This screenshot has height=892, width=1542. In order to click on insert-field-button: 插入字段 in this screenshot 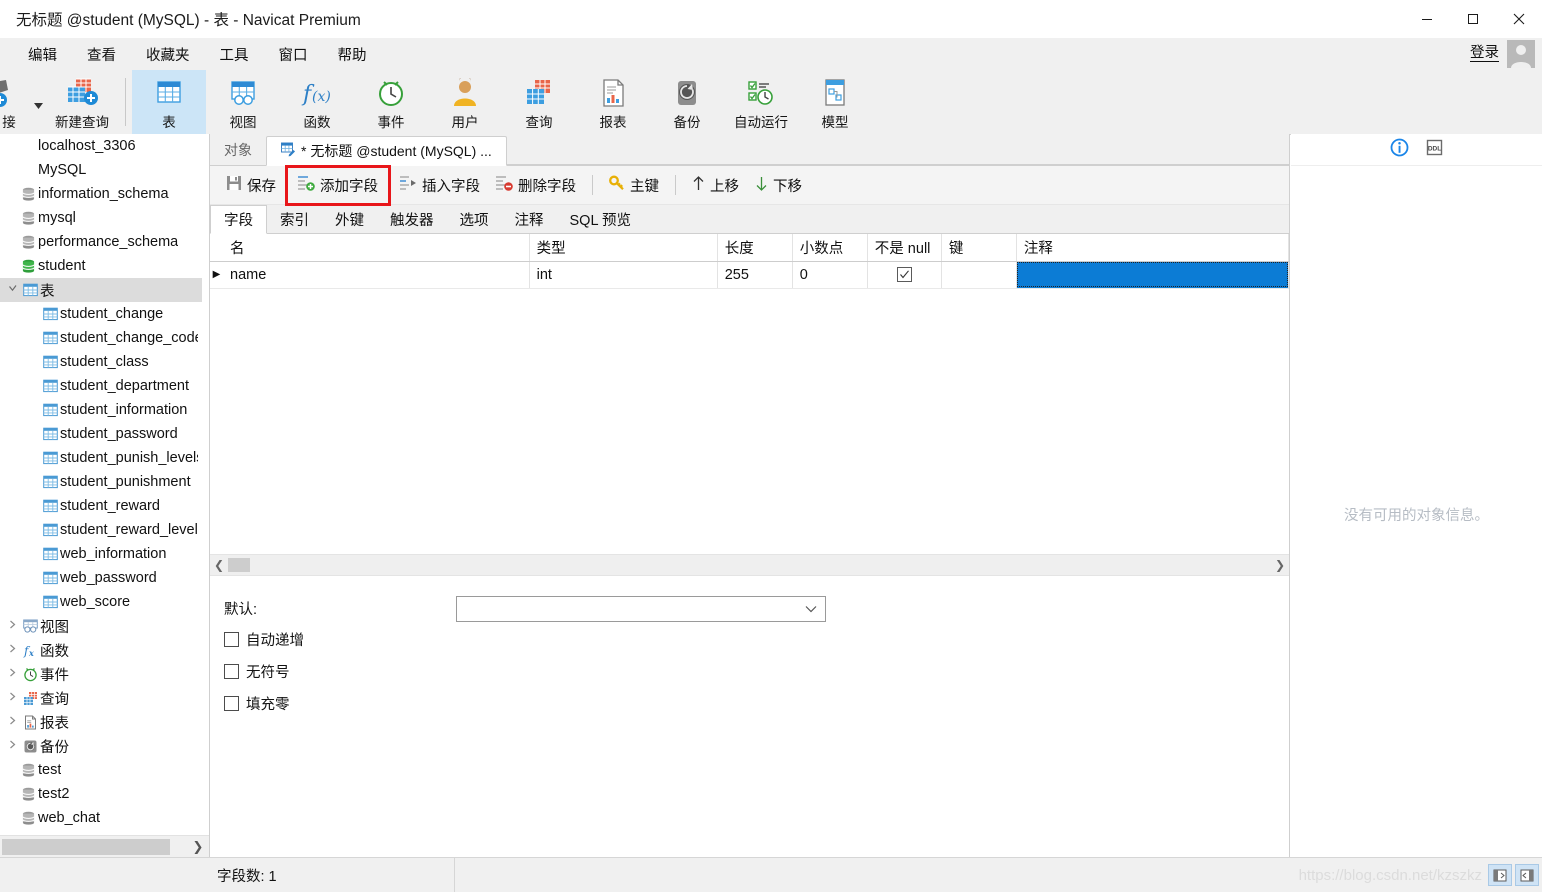, I will do `click(440, 185)`.